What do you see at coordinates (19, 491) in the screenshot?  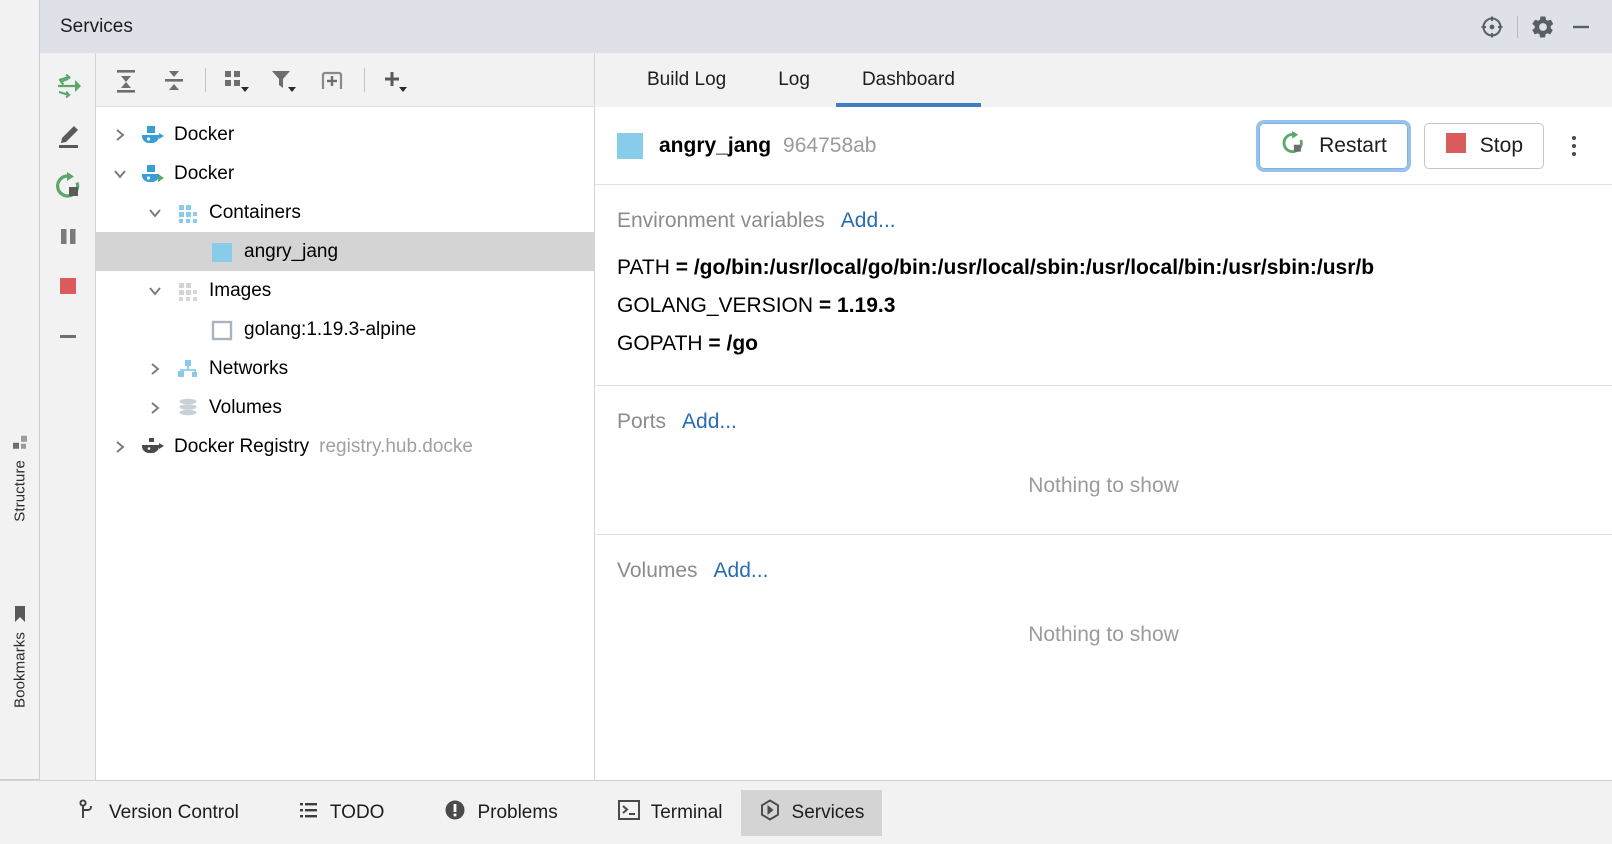 I see `structure-label: Structure` at bounding box center [19, 491].